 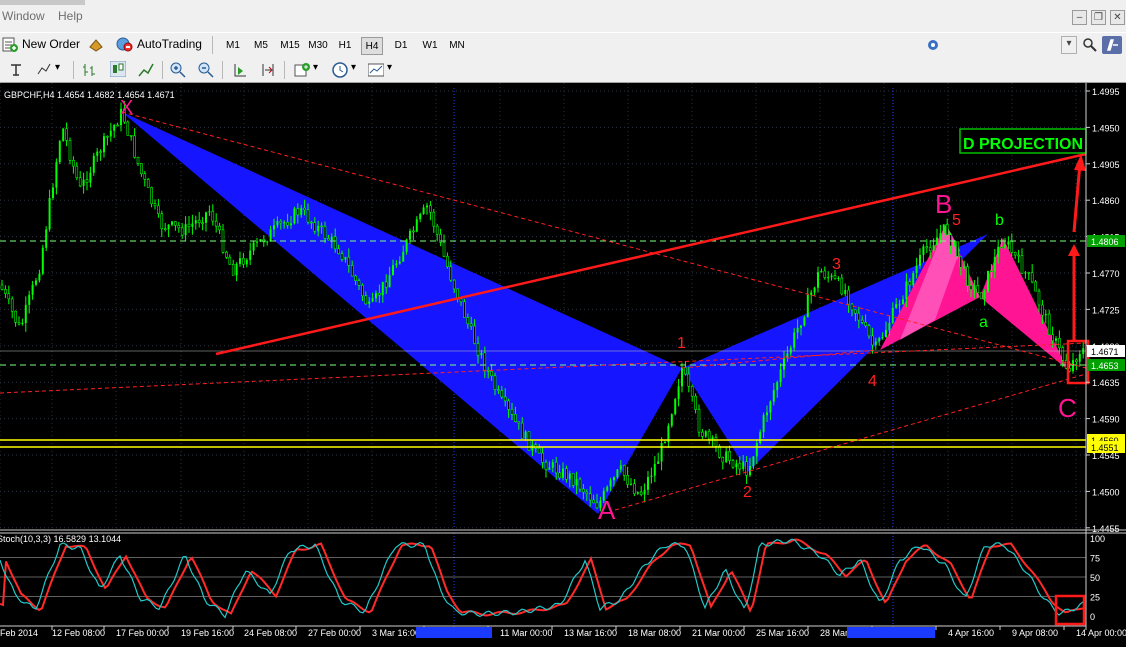 I want to click on search-icon, so click(x=1090, y=45).